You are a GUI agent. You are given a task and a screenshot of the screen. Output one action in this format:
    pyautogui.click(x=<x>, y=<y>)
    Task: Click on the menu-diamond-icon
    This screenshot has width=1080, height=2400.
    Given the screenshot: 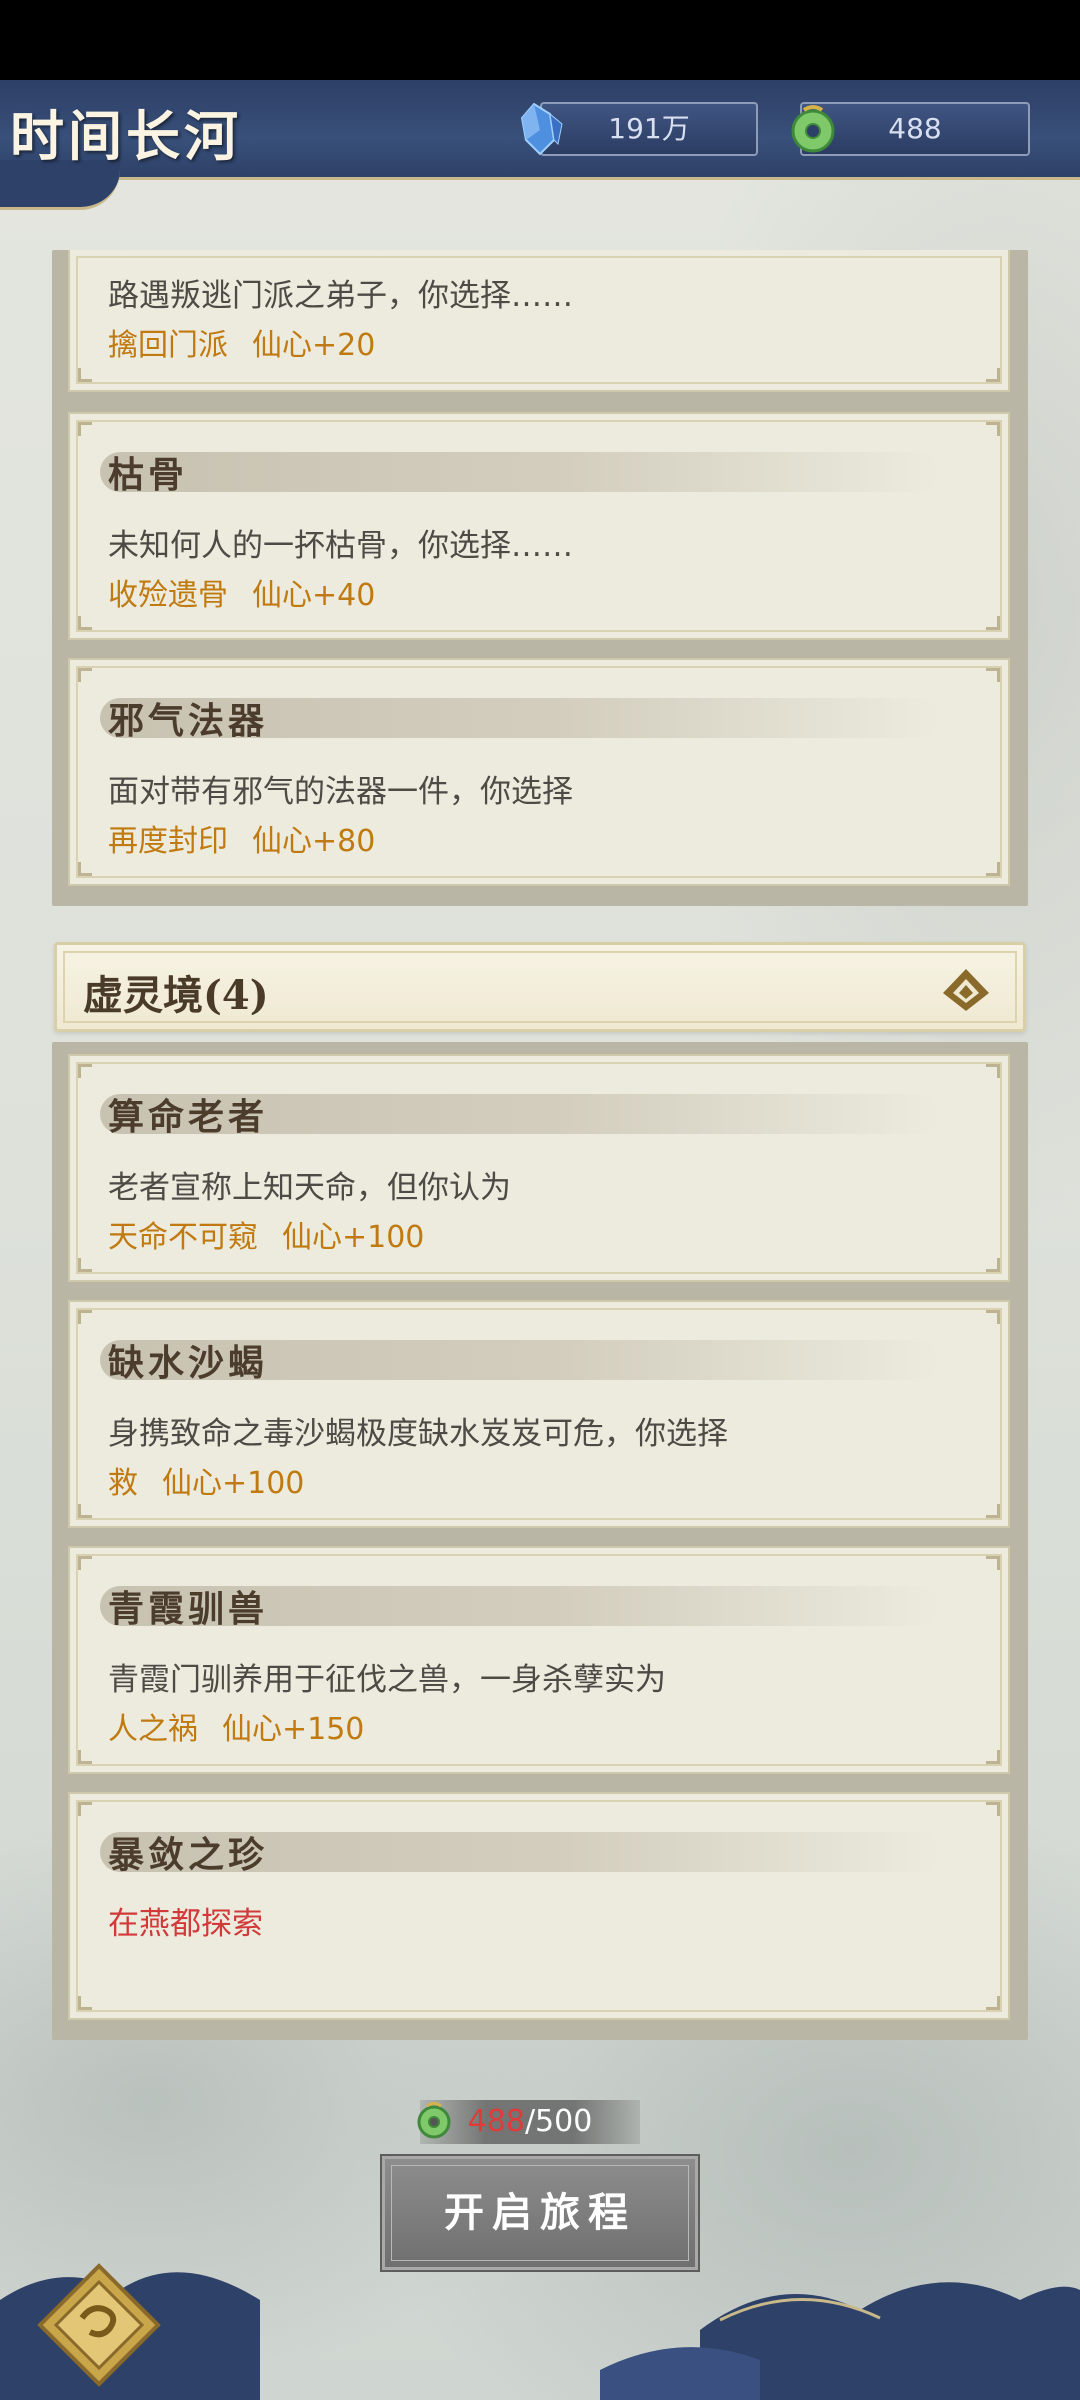 What is the action you would take?
    pyautogui.click(x=99, y=2325)
    